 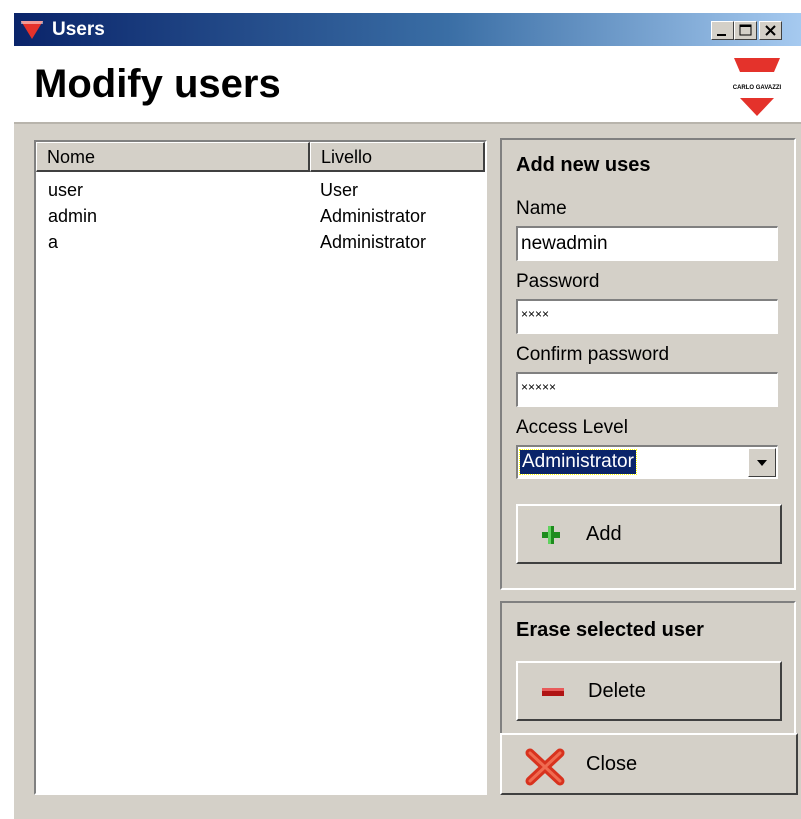 What do you see at coordinates (617, 691) in the screenshot?
I see `delete-button-label: Delete` at bounding box center [617, 691].